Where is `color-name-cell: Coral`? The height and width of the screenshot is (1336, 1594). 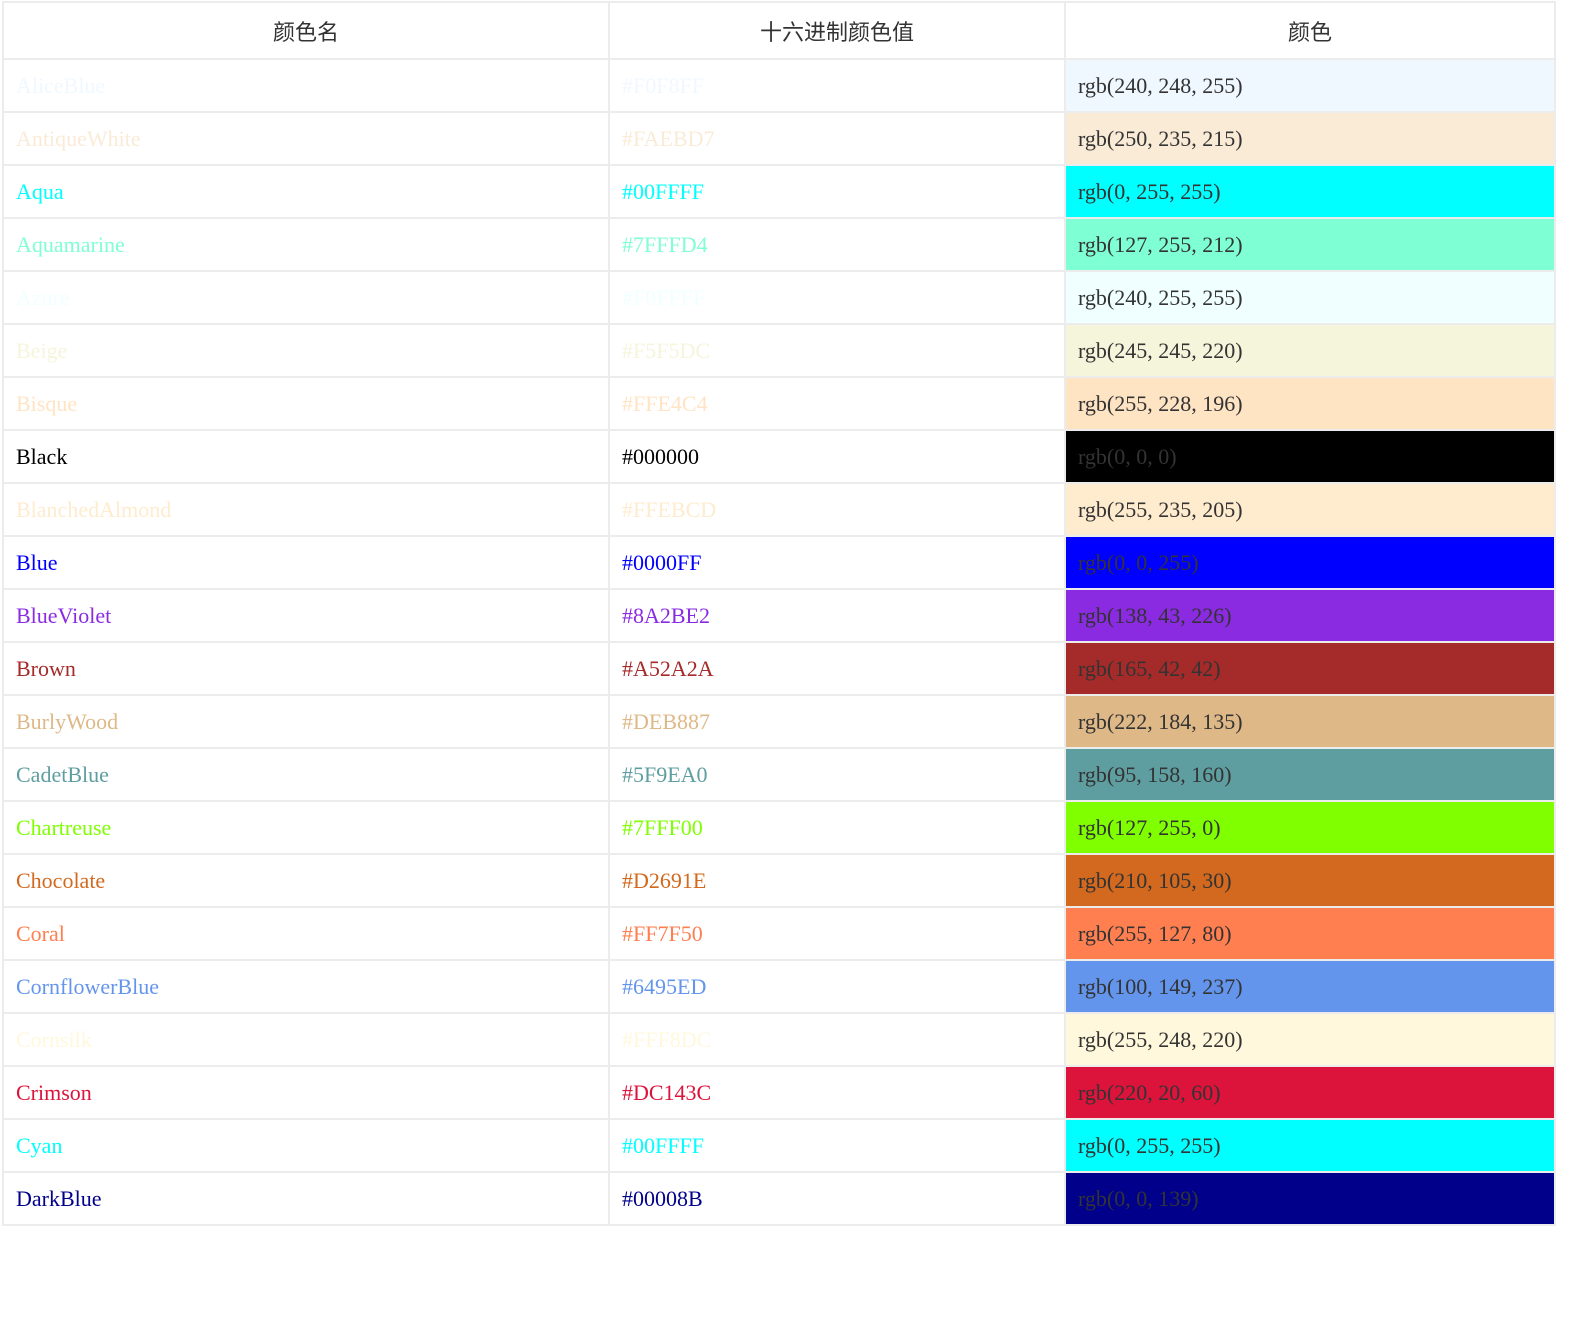 color-name-cell: Coral is located at coordinates (306, 933).